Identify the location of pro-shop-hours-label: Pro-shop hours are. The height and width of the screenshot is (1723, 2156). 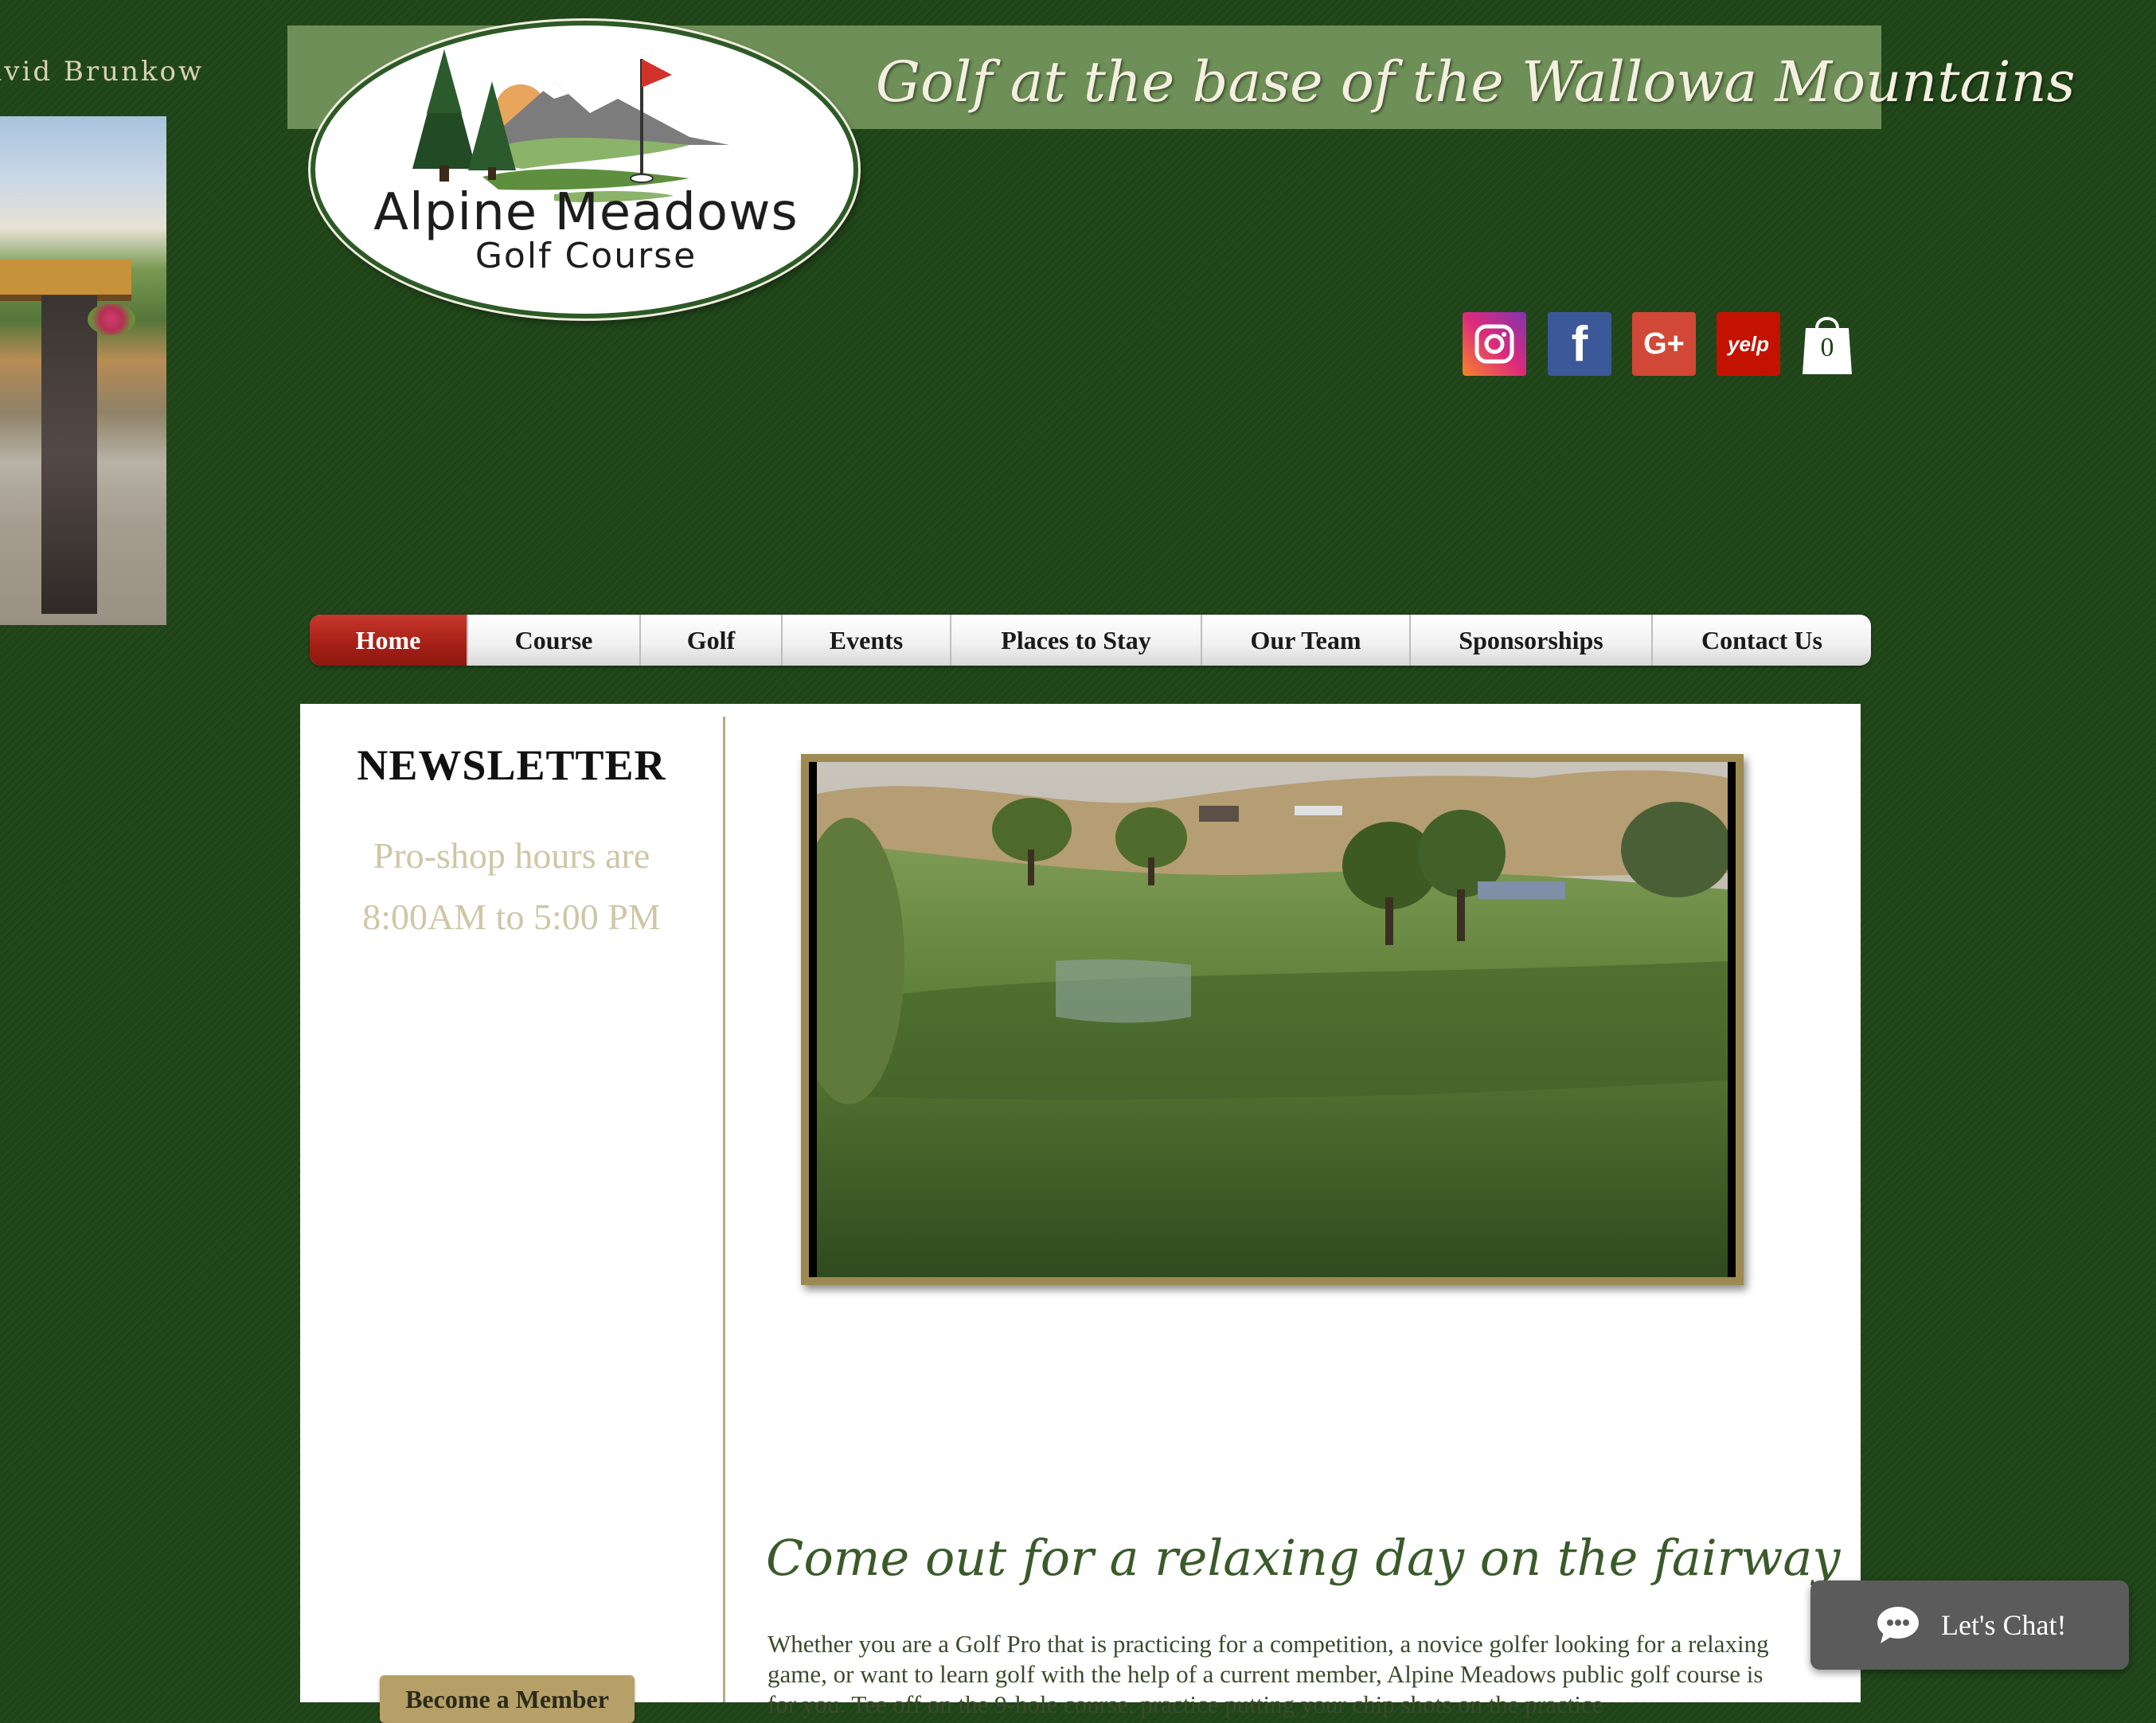
(511, 855).